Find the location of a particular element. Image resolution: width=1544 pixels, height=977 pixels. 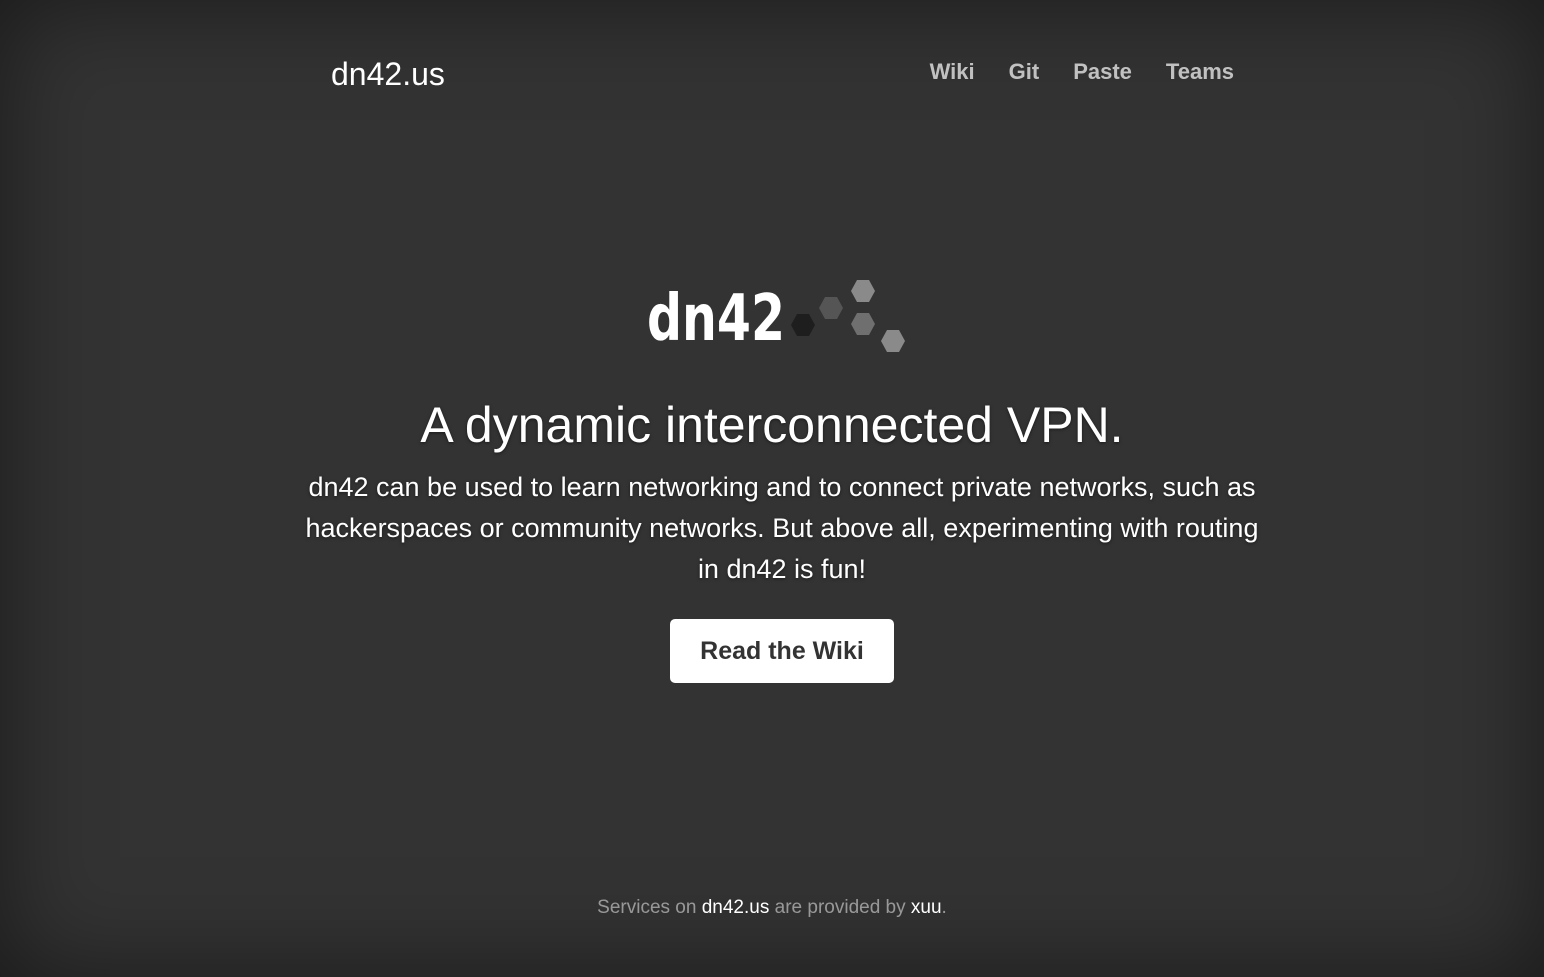

read-wiki-button: Read the Wiki is located at coordinates (782, 651).